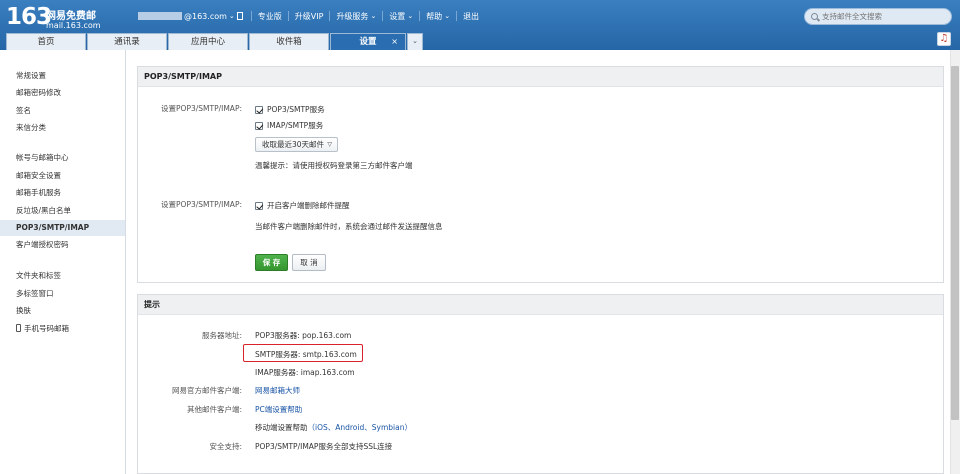  Describe the element at coordinates (62, 211) in the screenshot. I see `sidebar-item-spam: 反垃圾/黑白名单` at that location.